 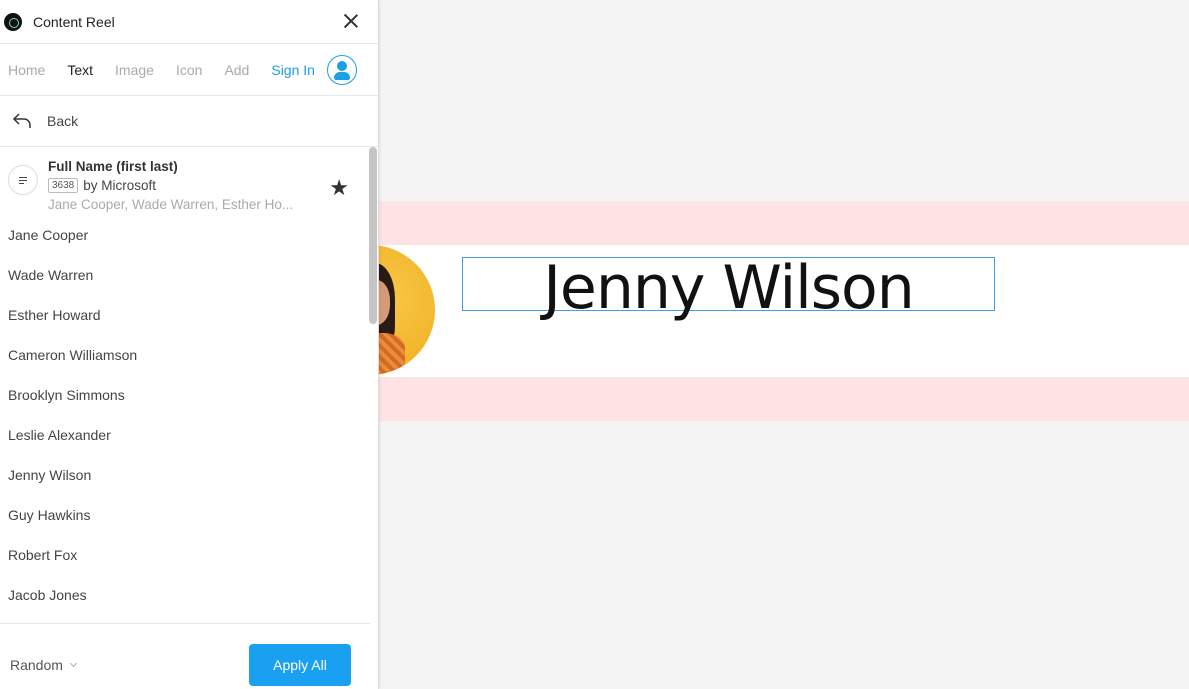 I want to click on list-item: Leslie Alexander, so click(x=189, y=435).